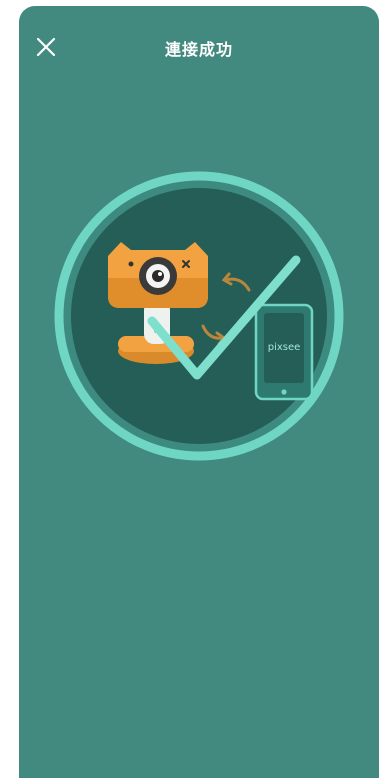 The image size is (385, 778). Describe the element at coordinates (284, 347) in the screenshot. I see `phone-brand-label: pixsee` at that location.